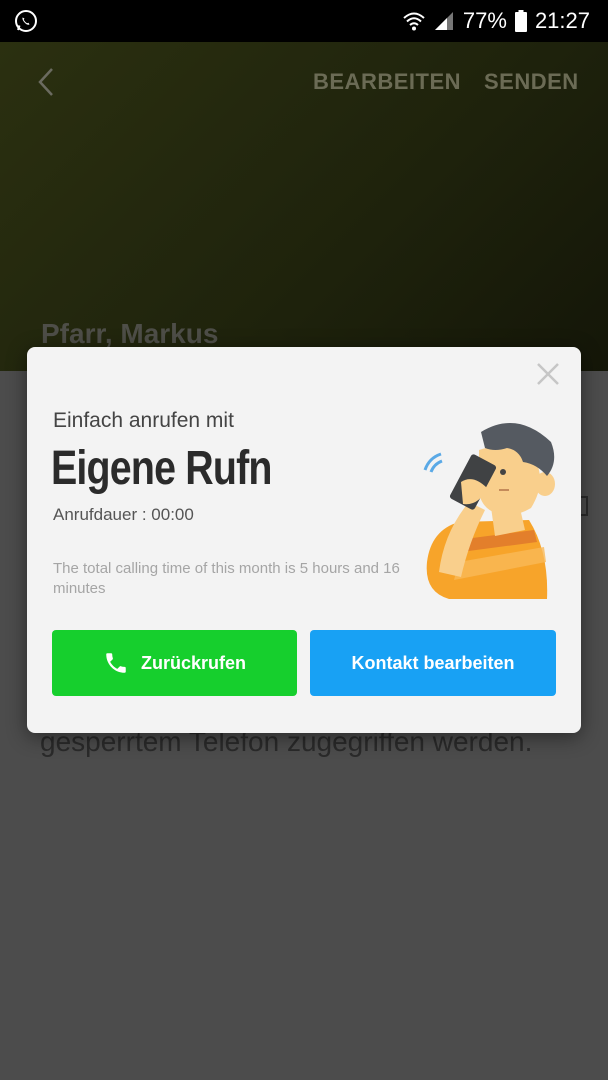  I want to click on contact-name: Pfarr, Markus, so click(130, 333).